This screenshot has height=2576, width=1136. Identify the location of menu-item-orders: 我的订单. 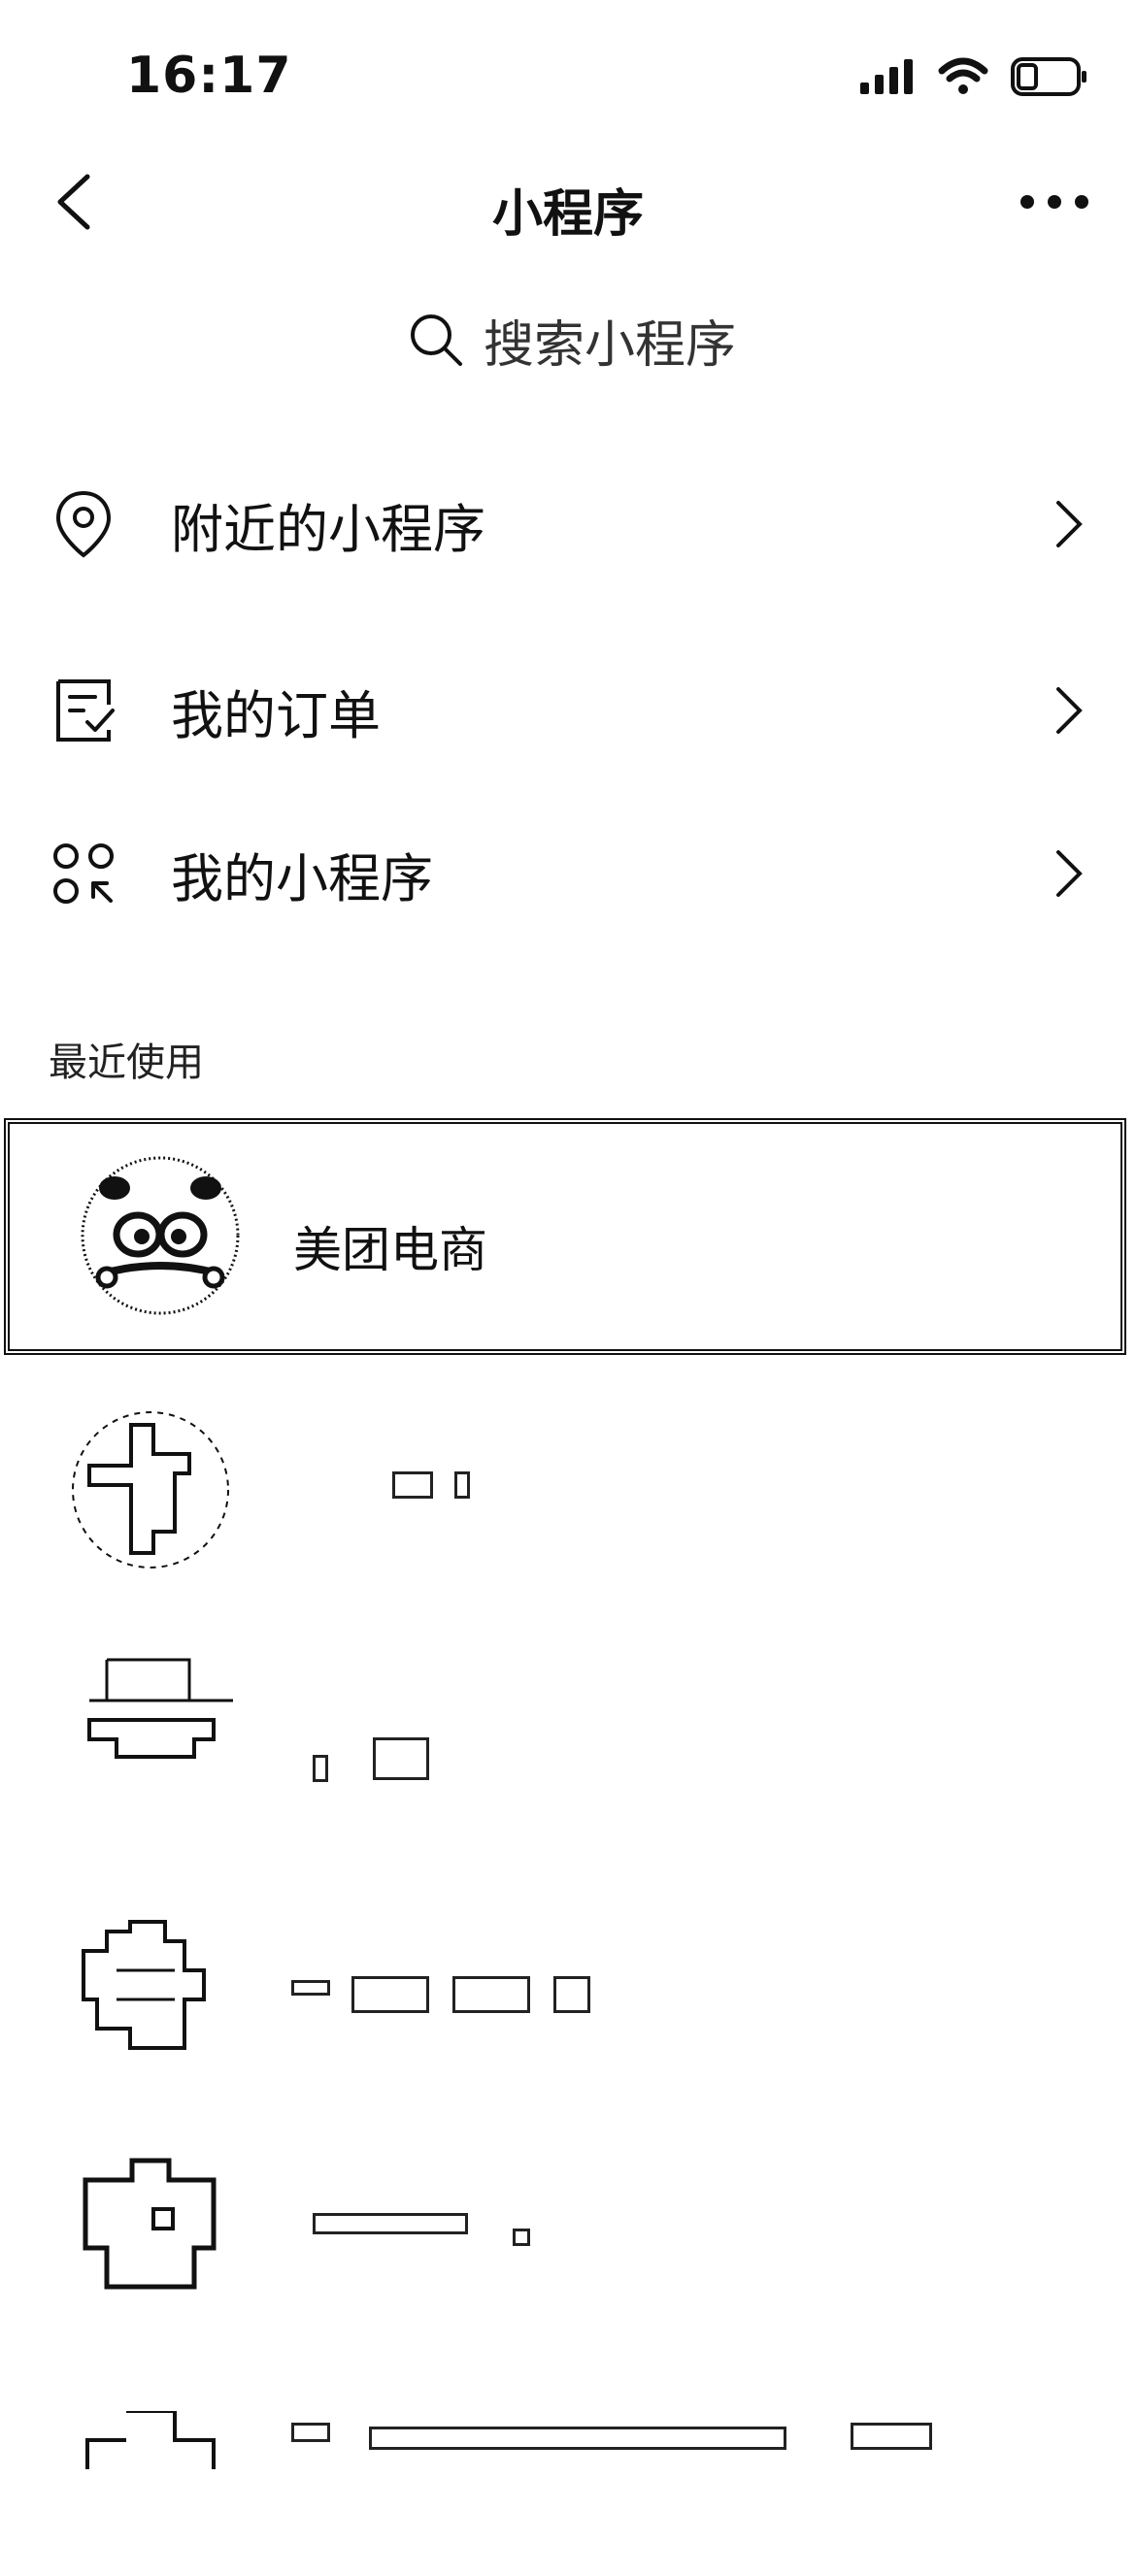
(568, 710).